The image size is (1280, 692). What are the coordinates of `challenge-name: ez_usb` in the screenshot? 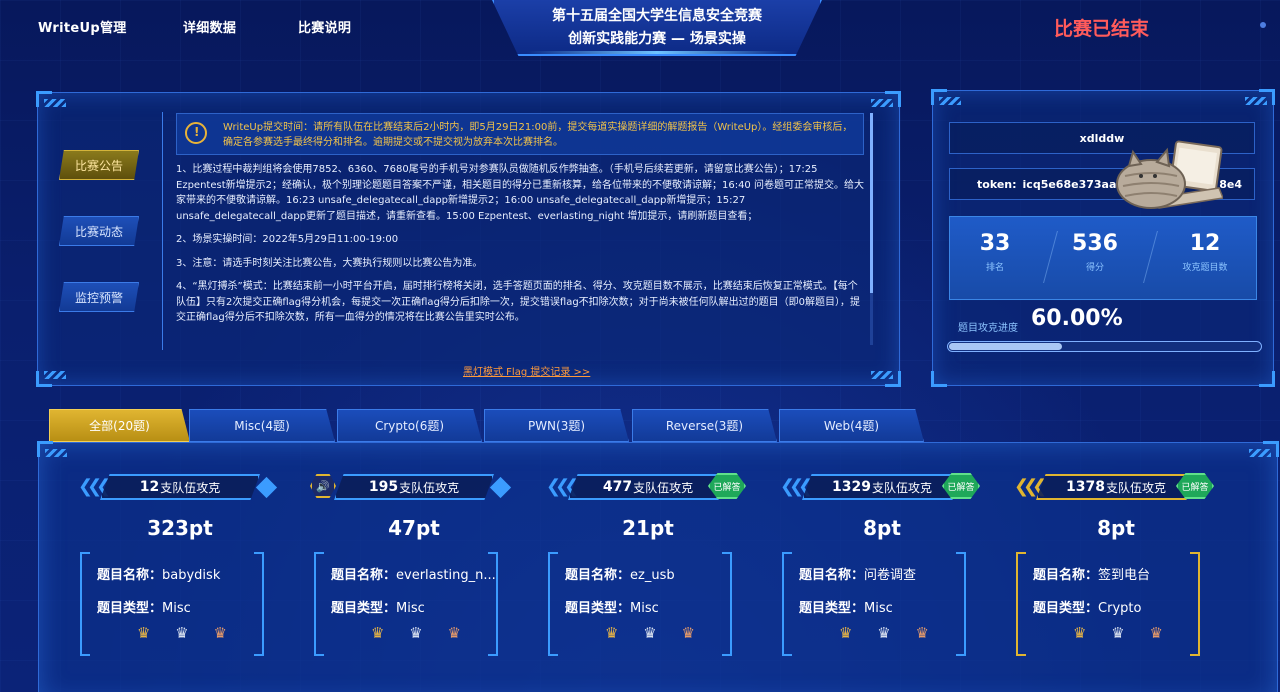 It's located at (652, 575).